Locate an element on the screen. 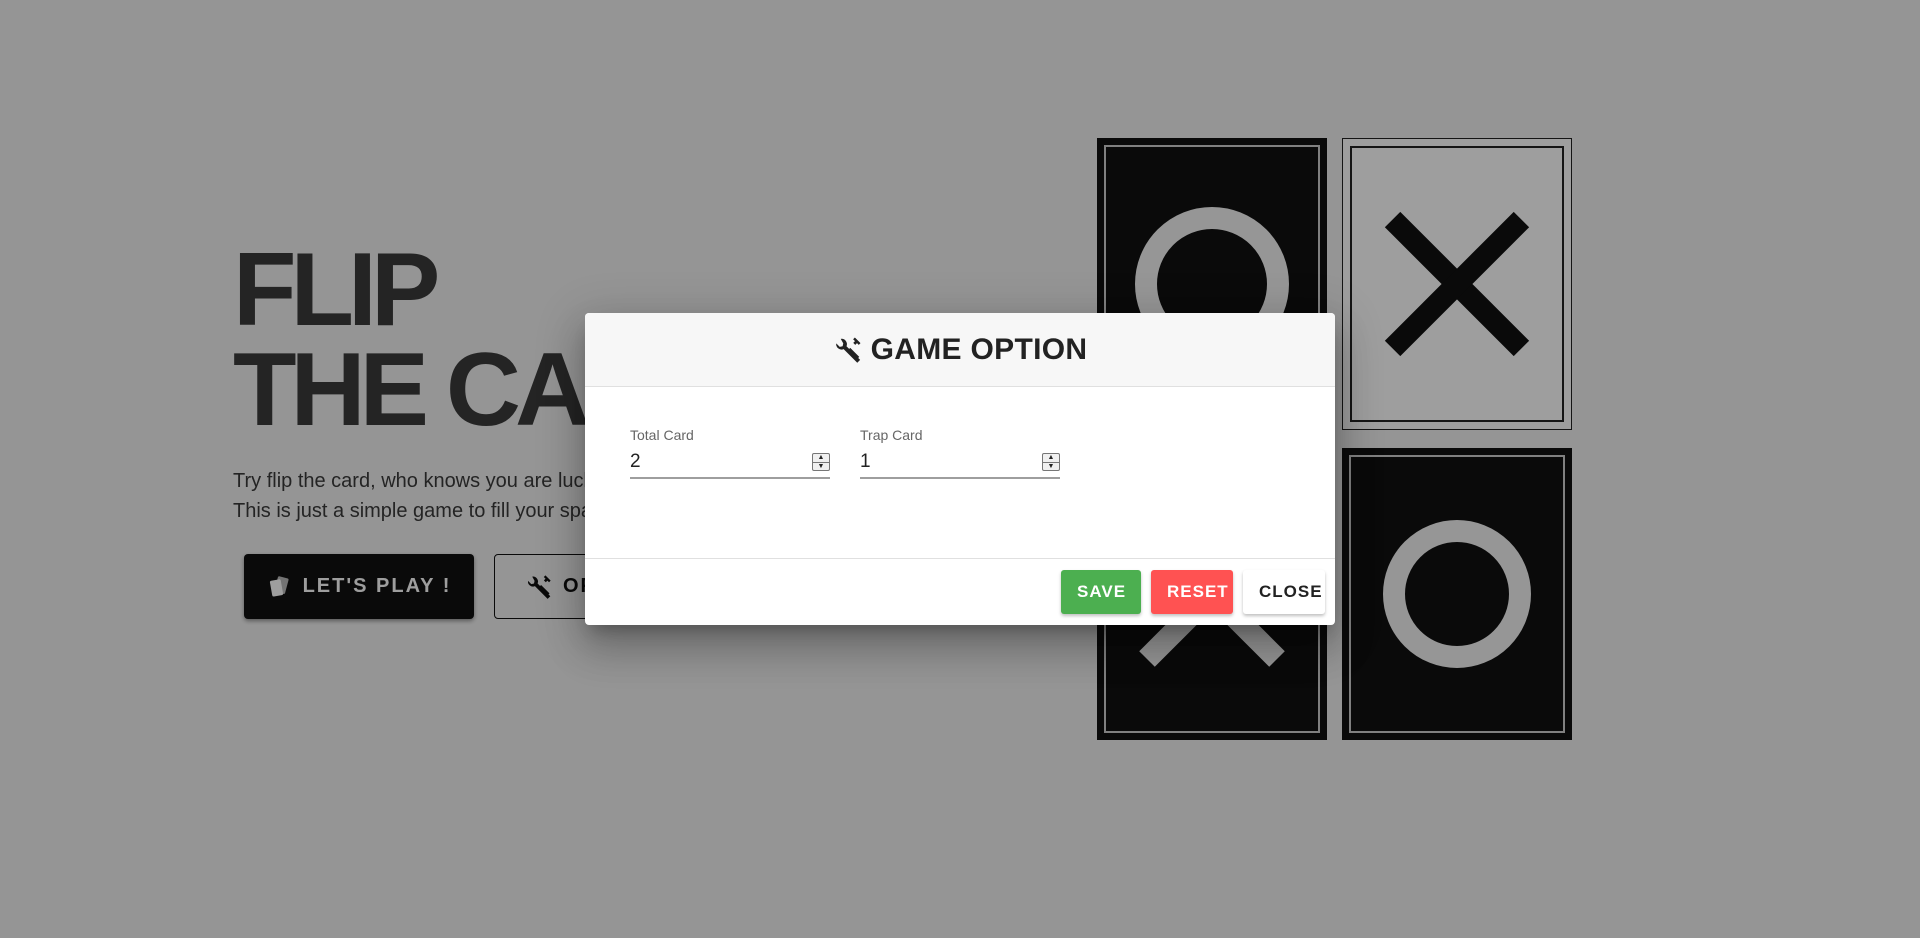 The width and height of the screenshot is (1920, 938). total-card-field: Total Card ▲ ▼ is located at coordinates (730, 453).